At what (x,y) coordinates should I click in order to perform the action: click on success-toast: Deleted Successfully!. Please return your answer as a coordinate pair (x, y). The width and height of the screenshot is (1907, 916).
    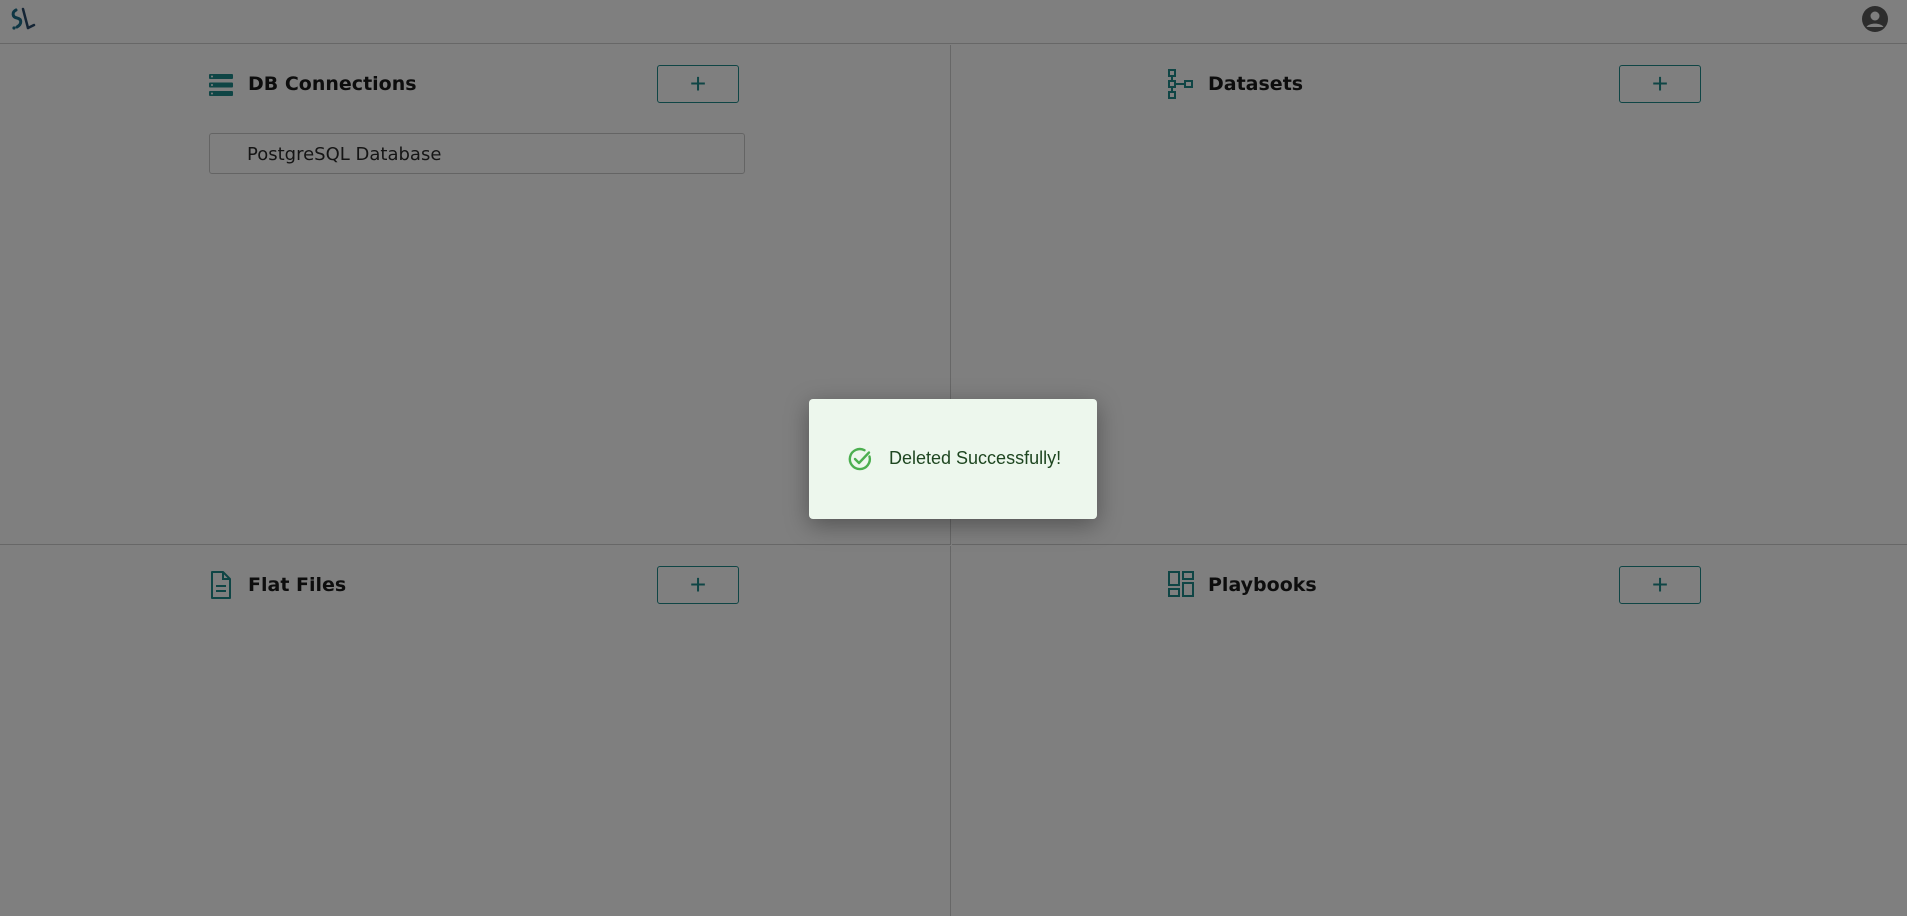
    Looking at the image, I should click on (953, 459).